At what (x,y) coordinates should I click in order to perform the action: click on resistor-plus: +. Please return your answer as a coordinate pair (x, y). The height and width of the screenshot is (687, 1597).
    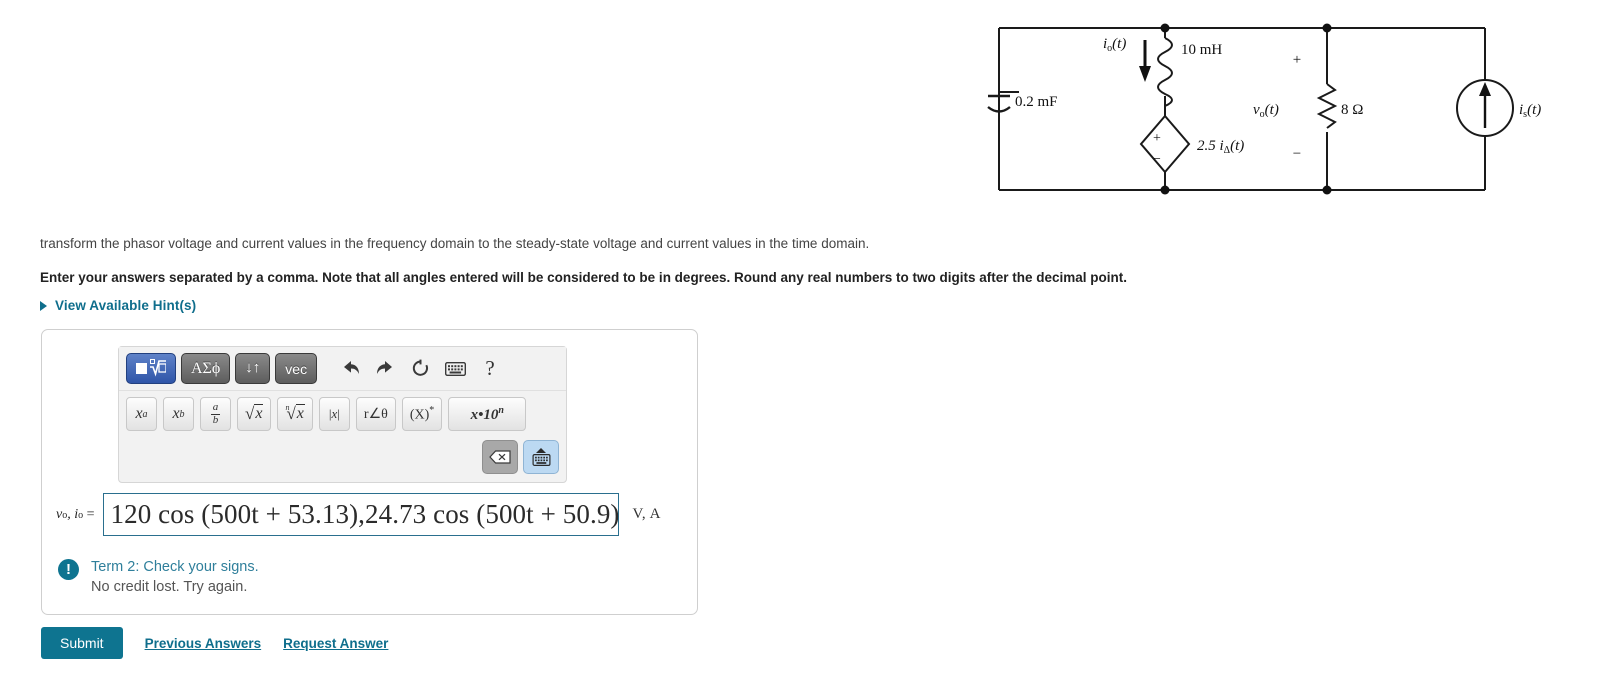
    Looking at the image, I should click on (1297, 60).